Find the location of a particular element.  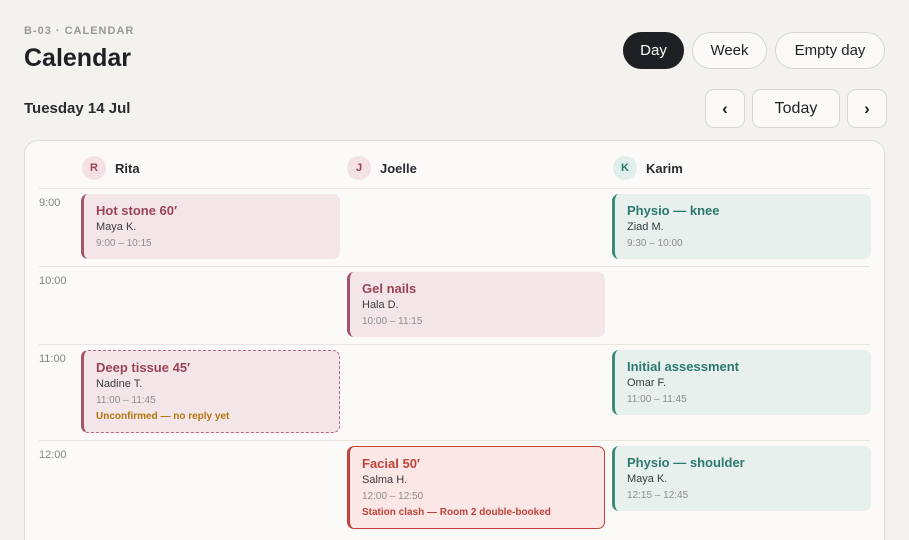

current-date-label: Tuesday 14 Jul is located at coordinates (77, 108).